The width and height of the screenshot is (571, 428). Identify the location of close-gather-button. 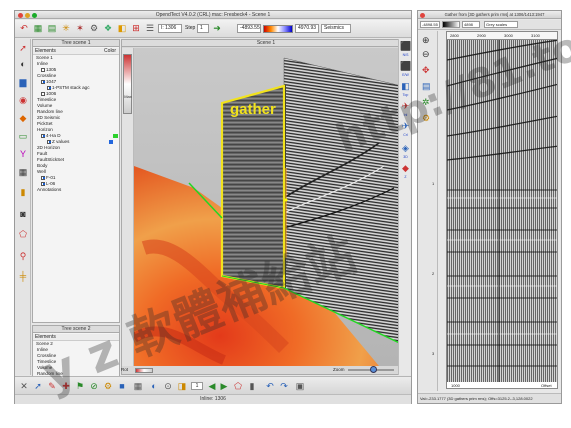
(422, 15).